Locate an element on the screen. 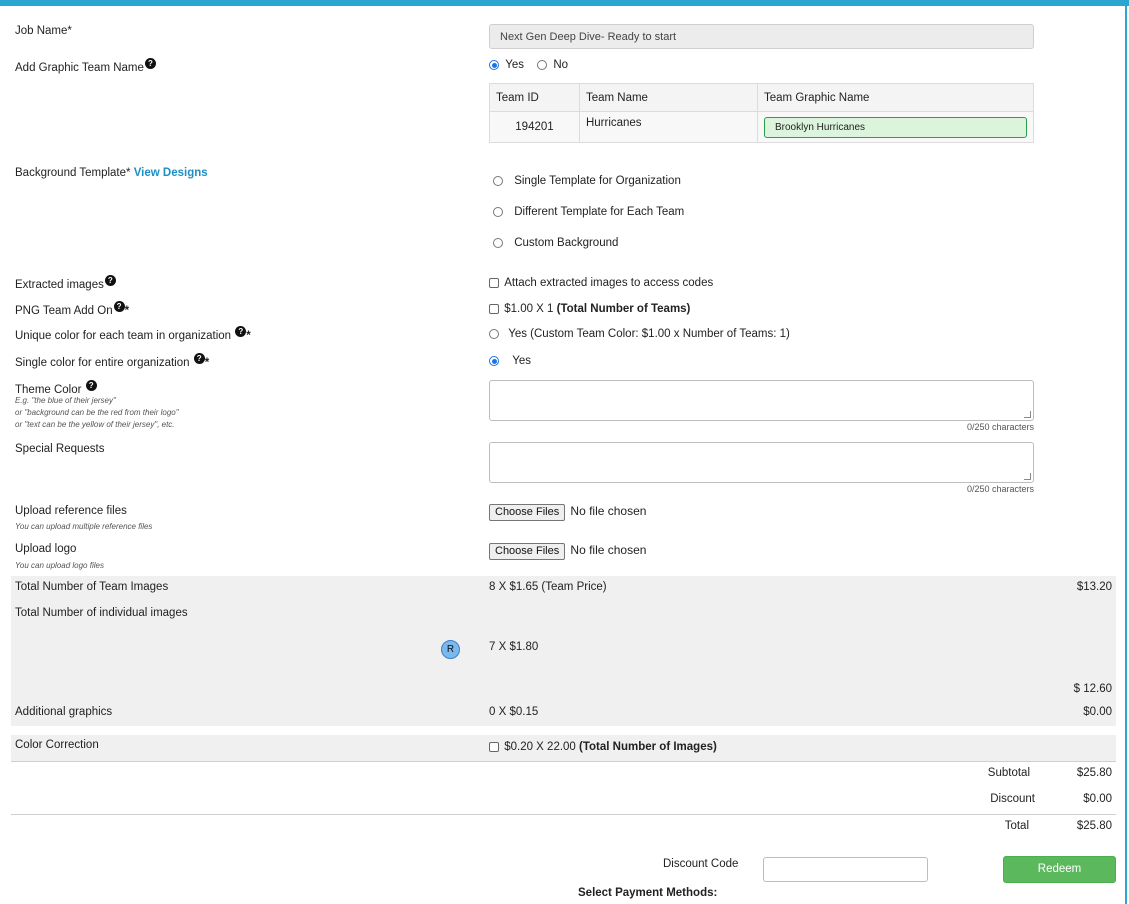 This screenshot has width=1129, height=904. theme-color-hint: E.g. "the blue of their jersey" is located at coordinates (65, 400).